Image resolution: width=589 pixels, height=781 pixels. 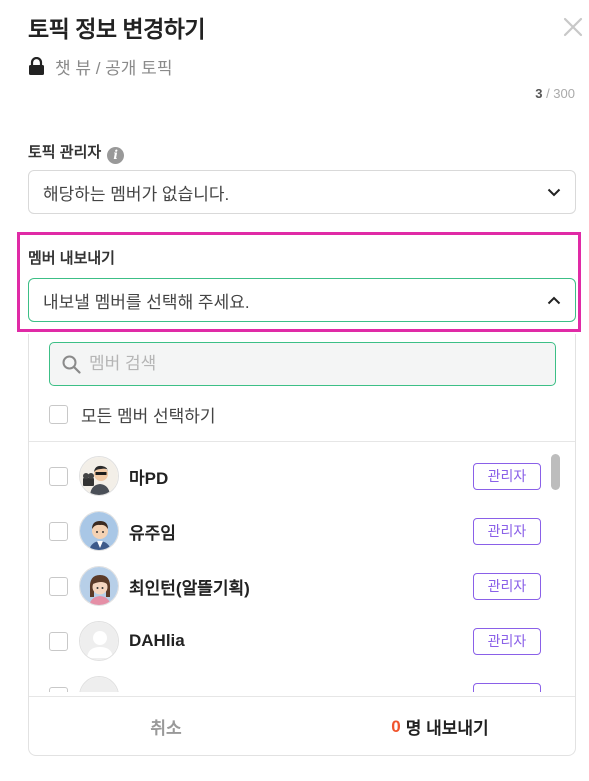 I want to click on member-name: DAHlia, so click(x=157, y=640).